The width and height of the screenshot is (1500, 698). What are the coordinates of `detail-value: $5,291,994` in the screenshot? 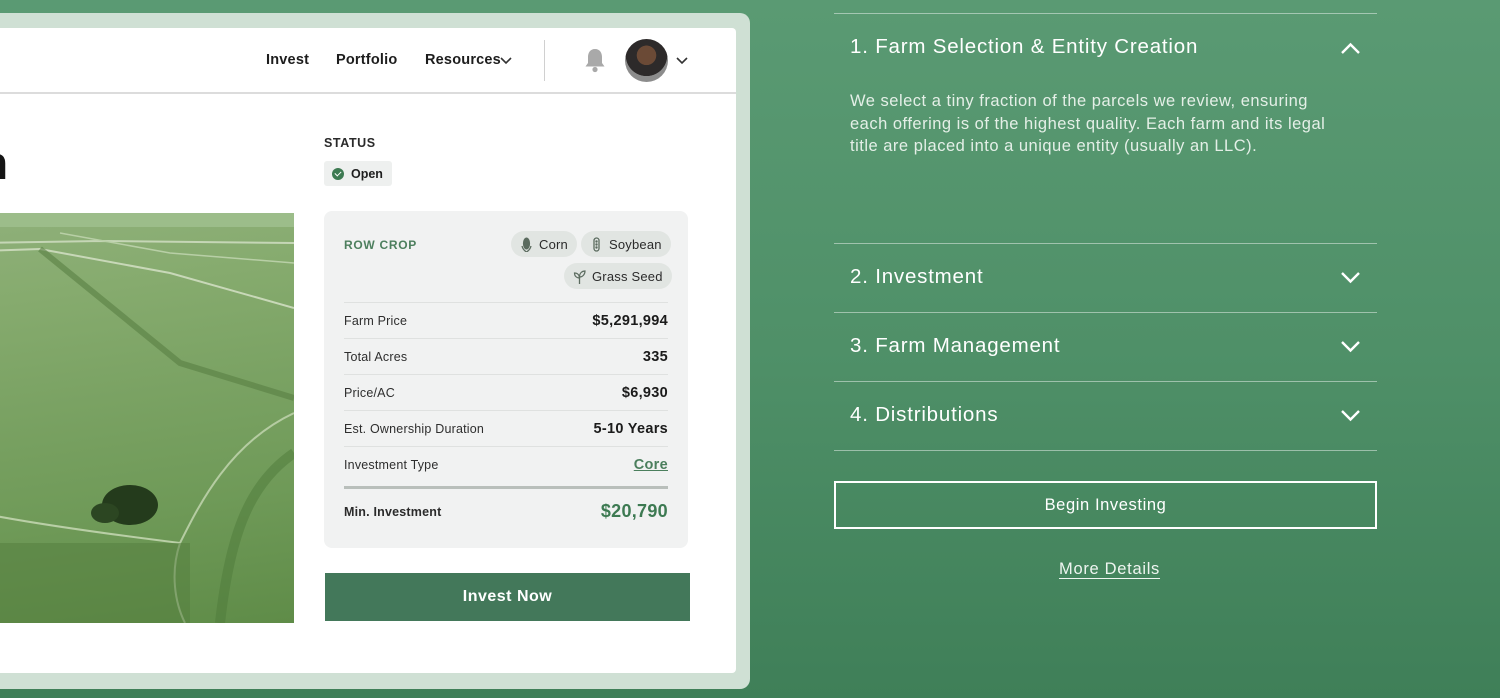 It's located at (630, 320).